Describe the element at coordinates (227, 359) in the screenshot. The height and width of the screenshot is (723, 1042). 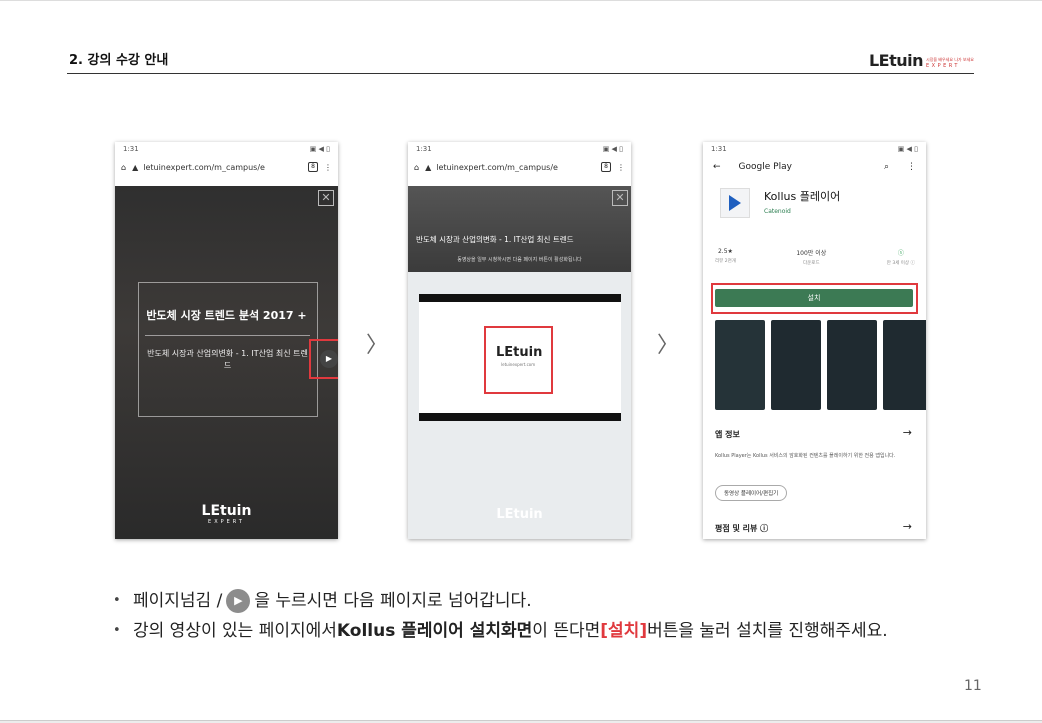
I see `course-subtitle: 반도체 시장과 산업의변화 - 1. IT산업 최신 트렌드` at that location.